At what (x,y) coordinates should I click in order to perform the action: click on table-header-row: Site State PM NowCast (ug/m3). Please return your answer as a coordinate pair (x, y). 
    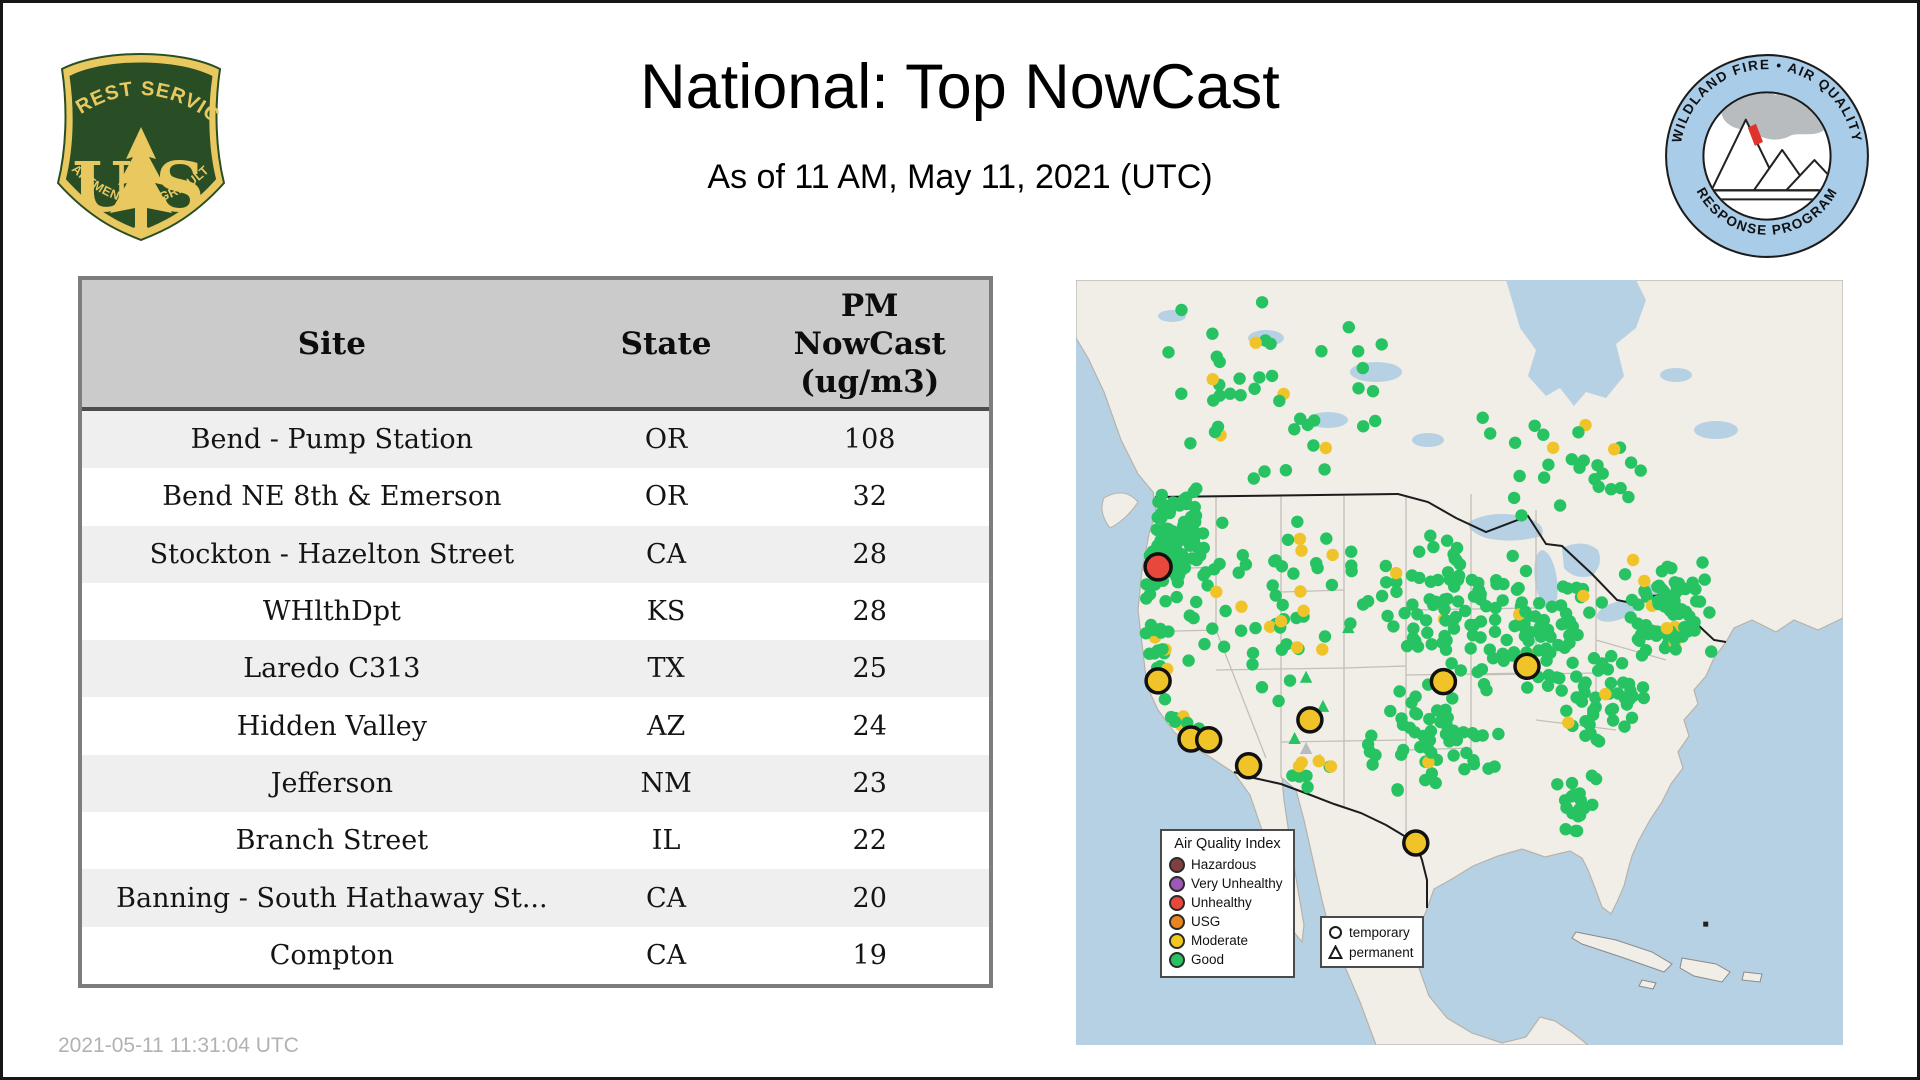
    Looking at the image, I should click on (535, 345).